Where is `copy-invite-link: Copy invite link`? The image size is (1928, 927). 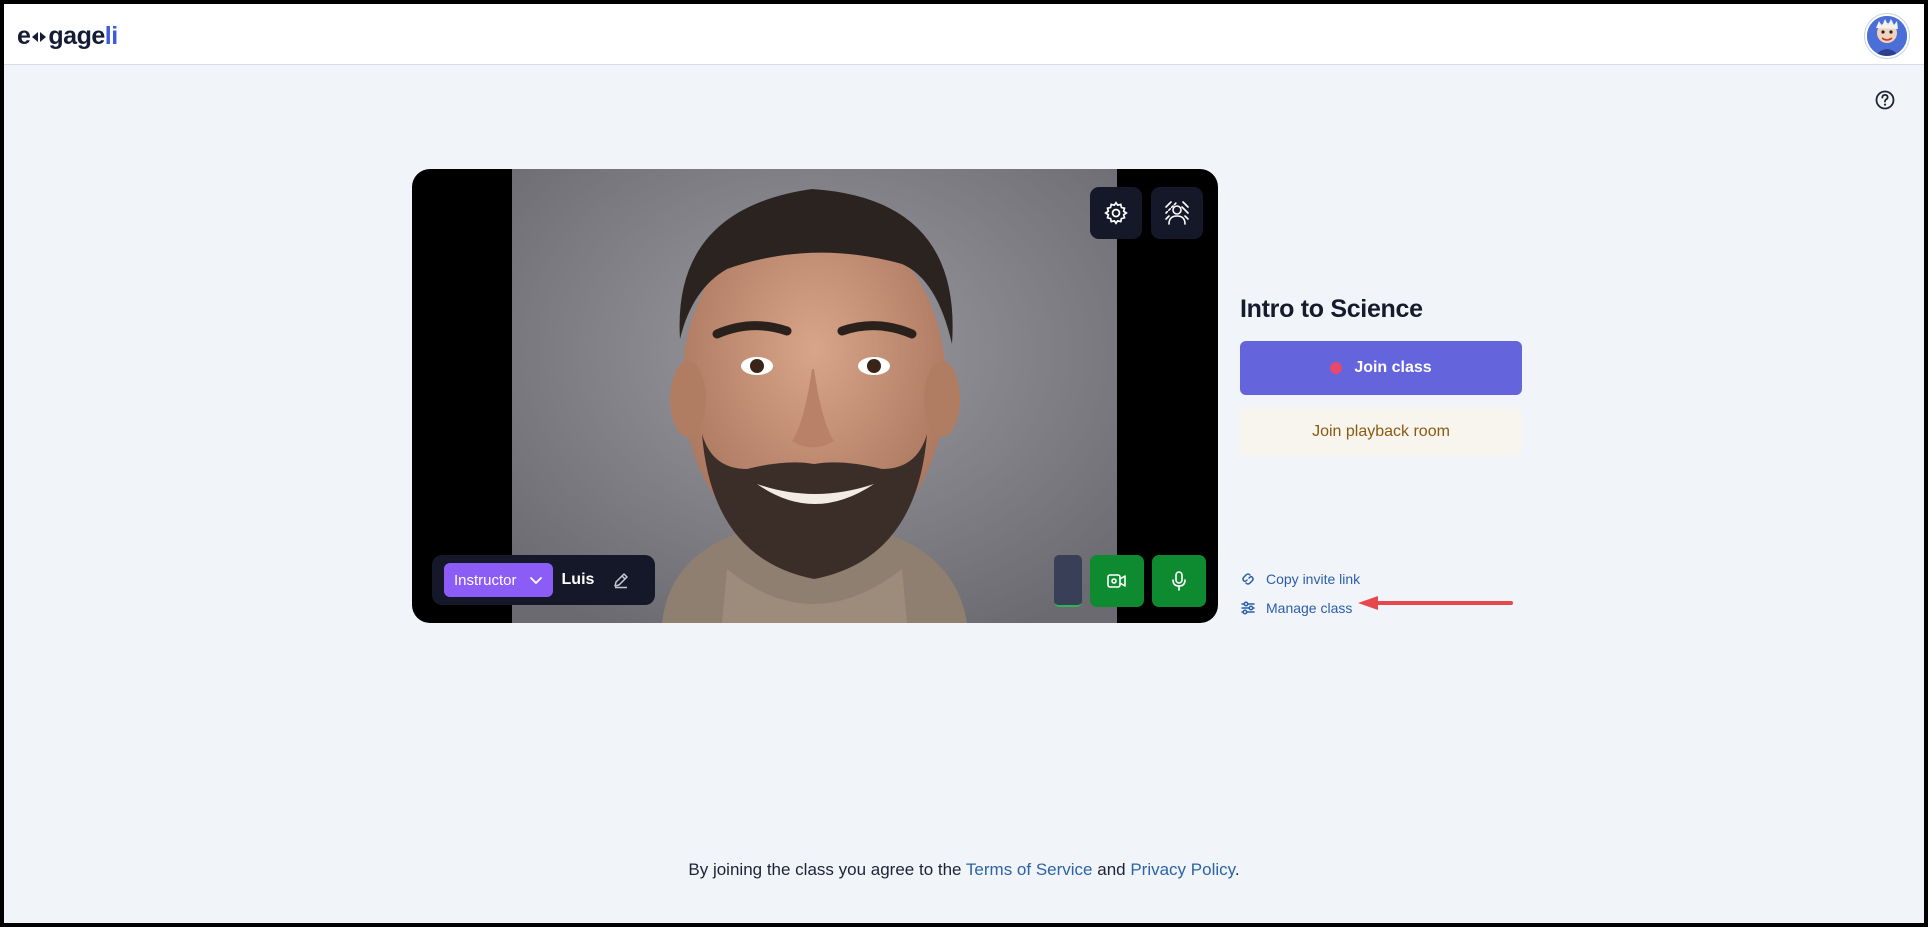
copy-invite-link: Copy invite link is located at coordinates (1300, 579).